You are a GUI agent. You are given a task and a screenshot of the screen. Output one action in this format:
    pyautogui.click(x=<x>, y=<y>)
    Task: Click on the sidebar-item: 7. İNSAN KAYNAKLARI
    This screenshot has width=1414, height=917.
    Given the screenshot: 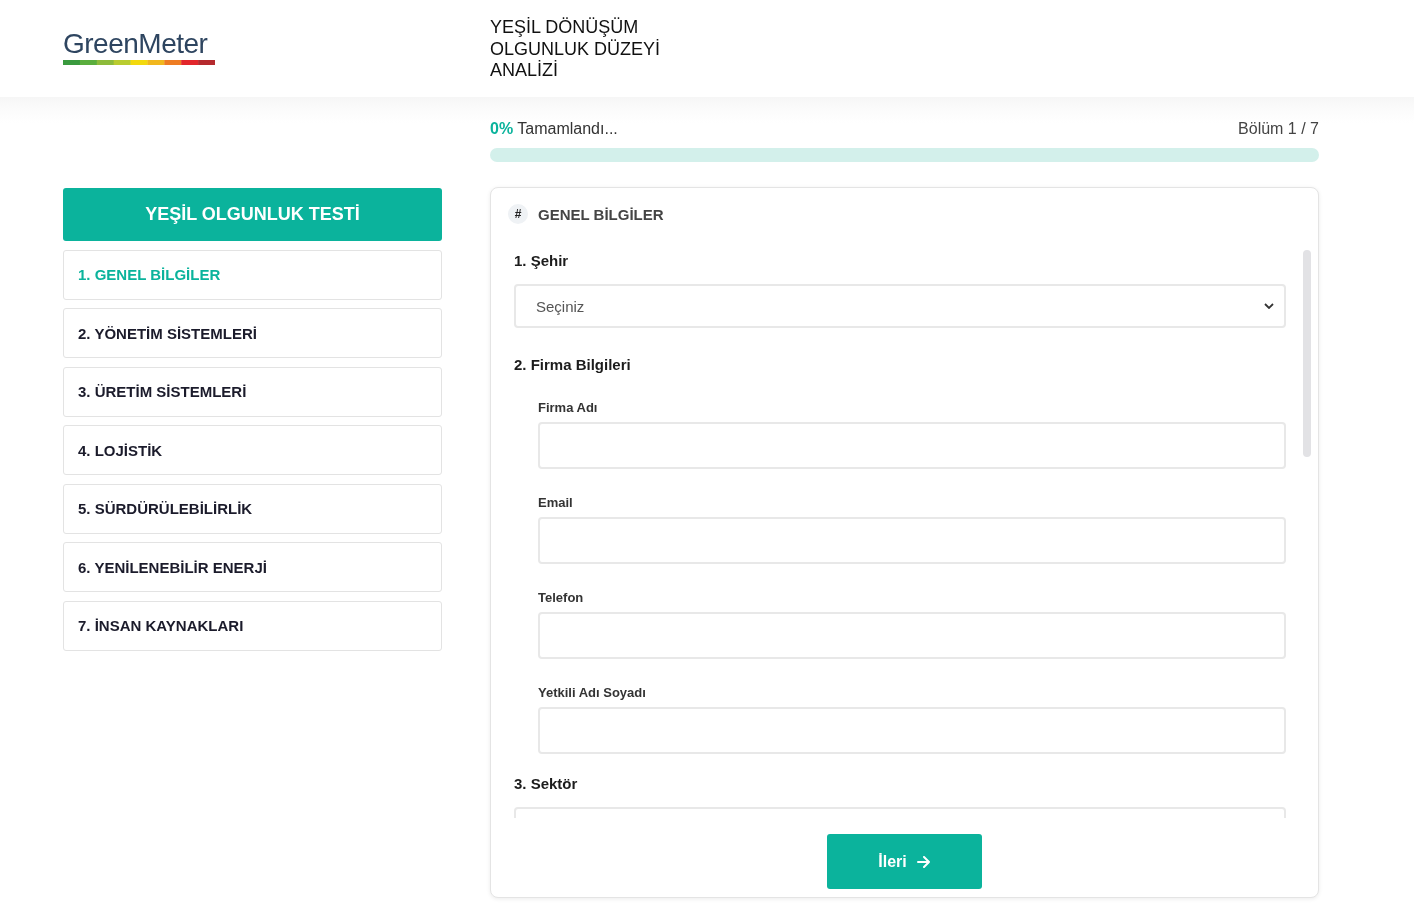 What is the action you would take?
    pyautogui.click(x=252, y=625)
    